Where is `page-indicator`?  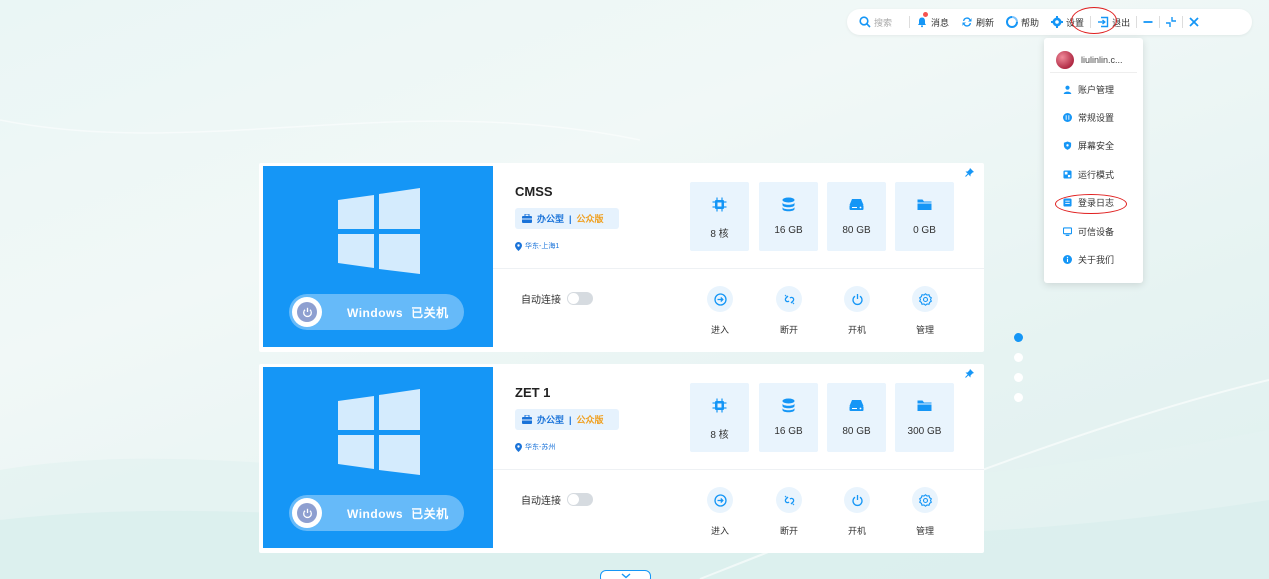
page-indicator is located at coordinates (1018, 373).